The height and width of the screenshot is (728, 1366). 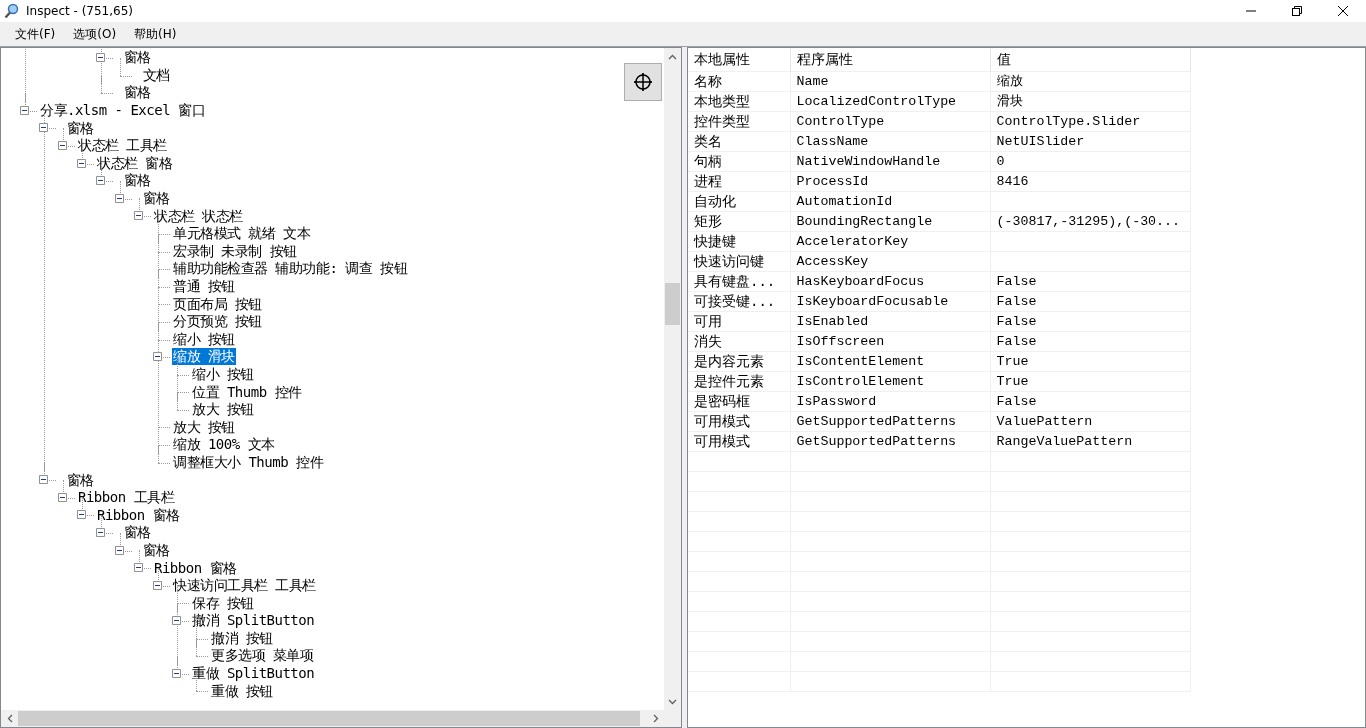 What do you see at coordinates (224, 445) in the screenshot?
I see `tree-item: 缩放 100% 文本` at bounding box center [224, 445].